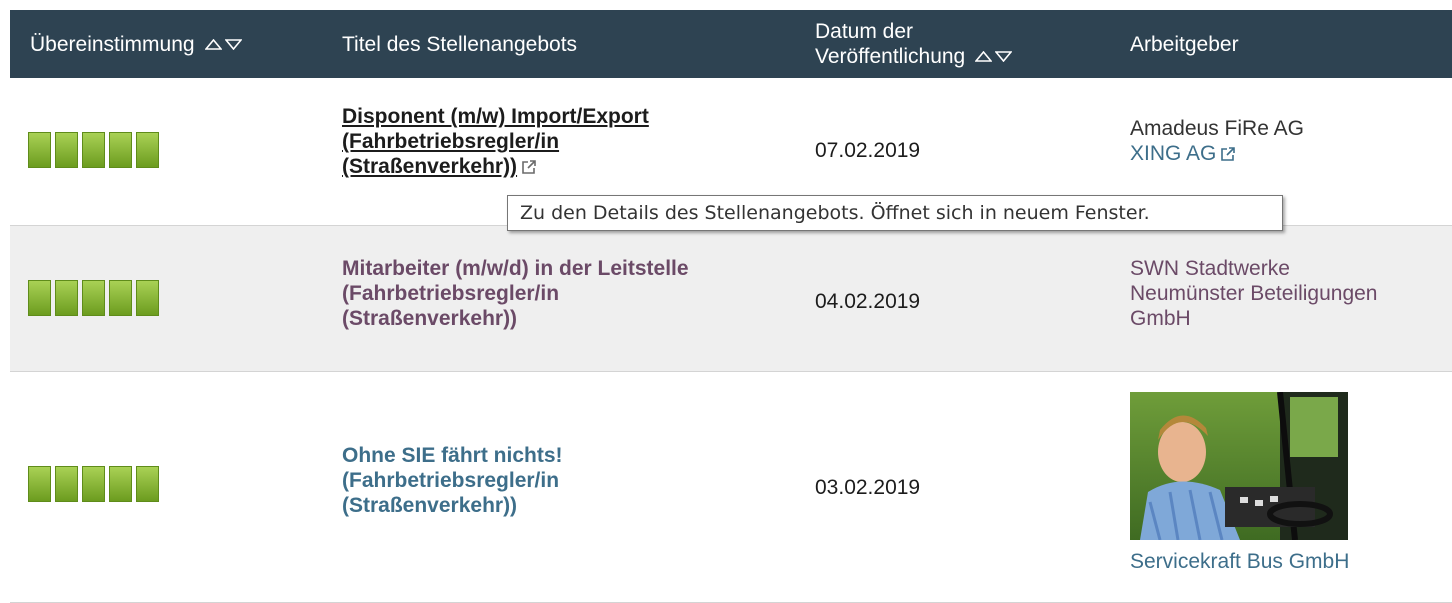  Describe the element at coordinates (890, 56) in the screenshot. I see `column-header-date-label-line2: Veröffentlichung` at that location.